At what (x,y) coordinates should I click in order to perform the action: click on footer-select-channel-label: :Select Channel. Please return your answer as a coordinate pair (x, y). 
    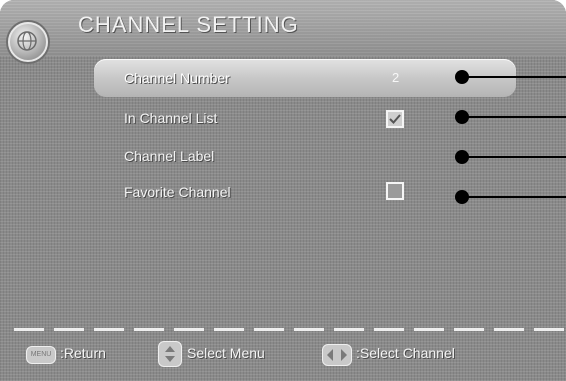
    Looking at the image, I should click on (405, 353).